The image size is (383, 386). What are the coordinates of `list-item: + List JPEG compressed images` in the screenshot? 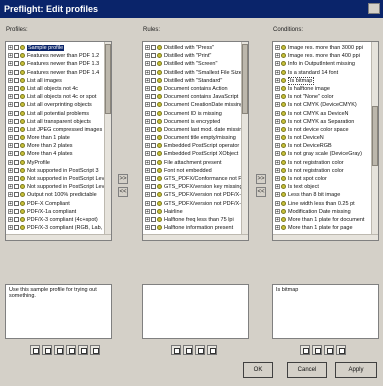 It's located at (55, 130).